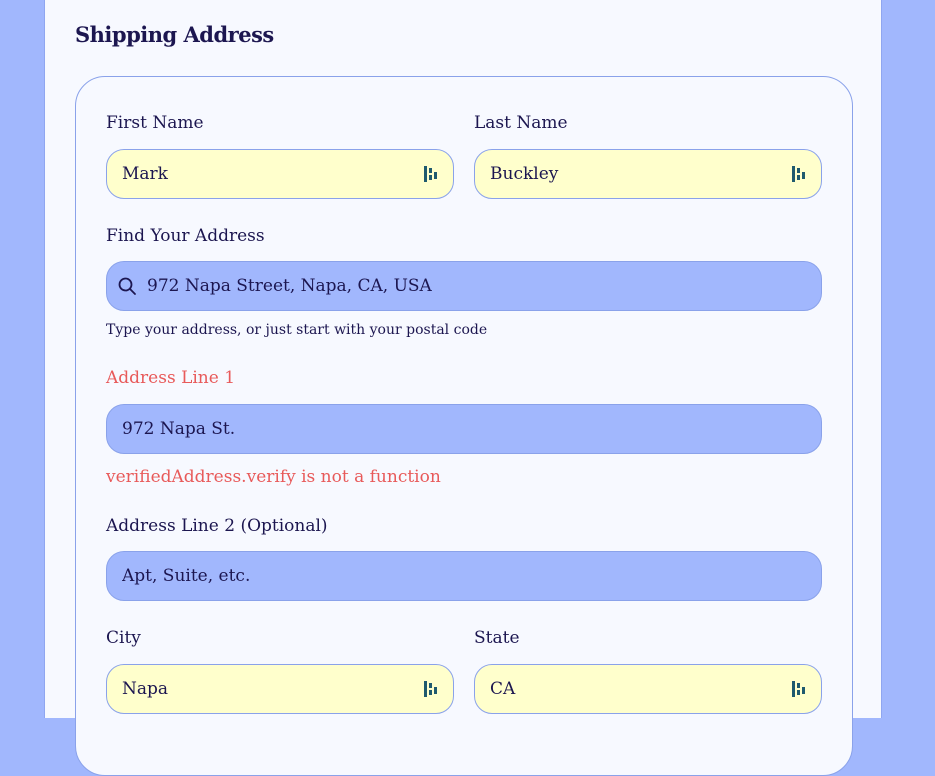  What do you see at coordinates (217, 526) in the screenshot?
I see `address-line-2-label: Address Line 2 (Optional)` at bounding box center [217, 526].